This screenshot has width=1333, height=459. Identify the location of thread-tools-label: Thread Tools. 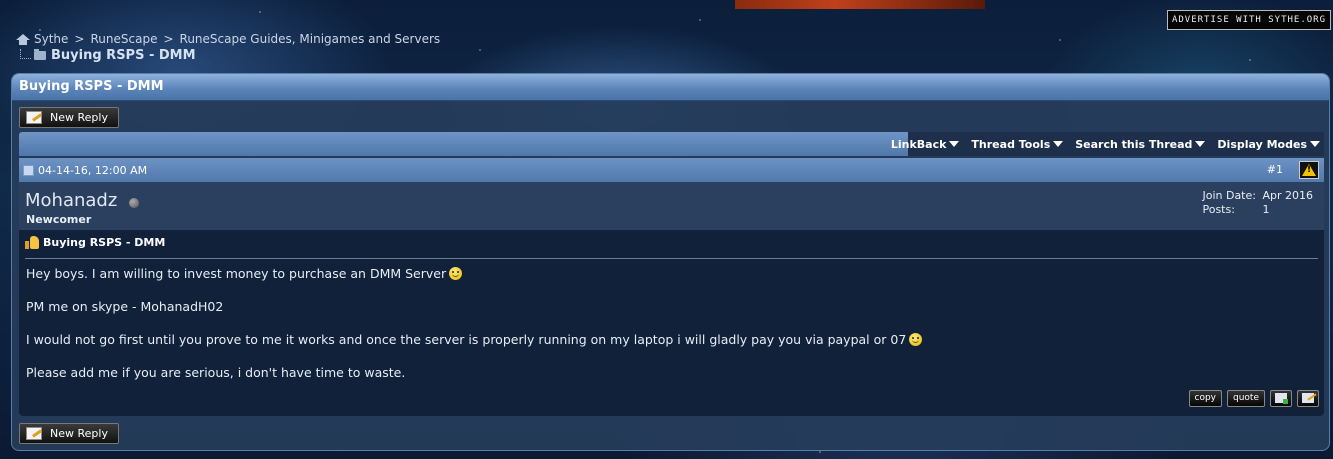
(1011, 144).